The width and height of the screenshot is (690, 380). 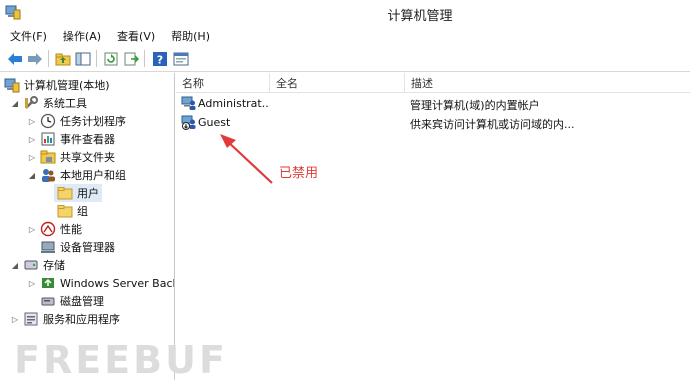 I want to click on tree-item-shared-folders: ▷ 共享文件夹, so click(x=71, y=157).